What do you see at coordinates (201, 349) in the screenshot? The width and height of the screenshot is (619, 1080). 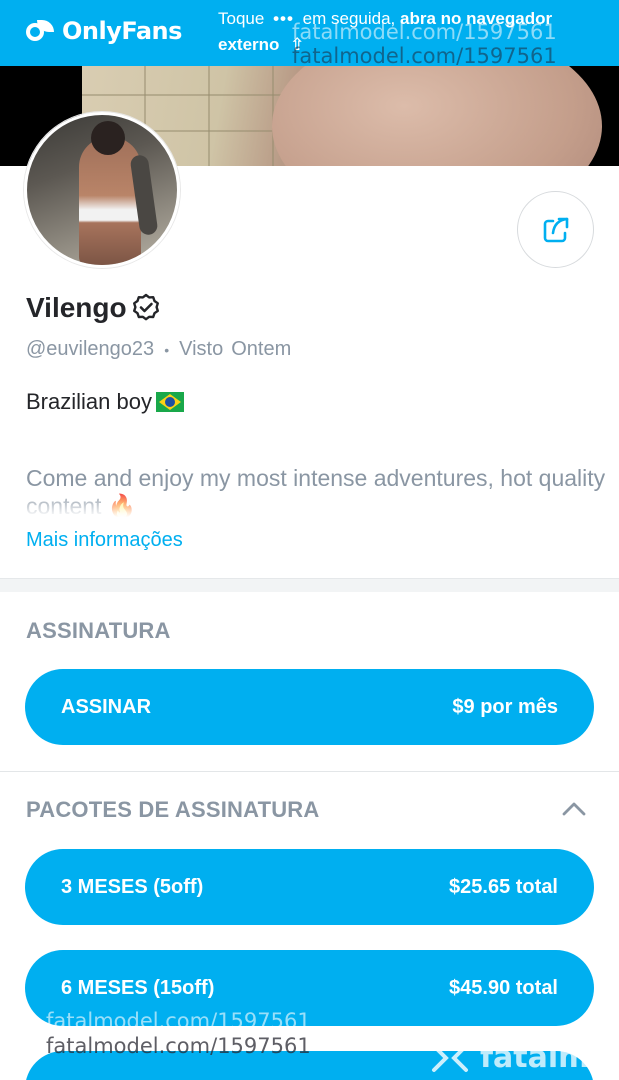 I see `last-seen-label: Visto` at bounding box center [201, 349].